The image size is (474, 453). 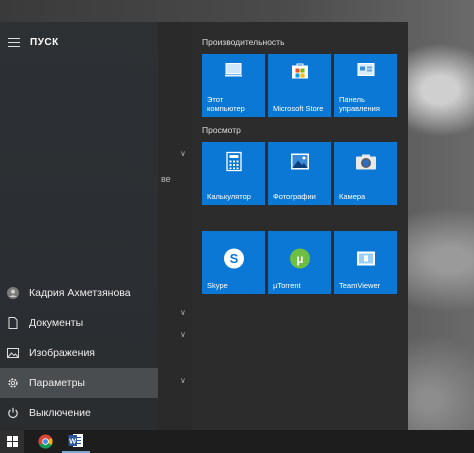 I want to click on tile-utorrent: µ µTorrent, so click(x=299, y=262).